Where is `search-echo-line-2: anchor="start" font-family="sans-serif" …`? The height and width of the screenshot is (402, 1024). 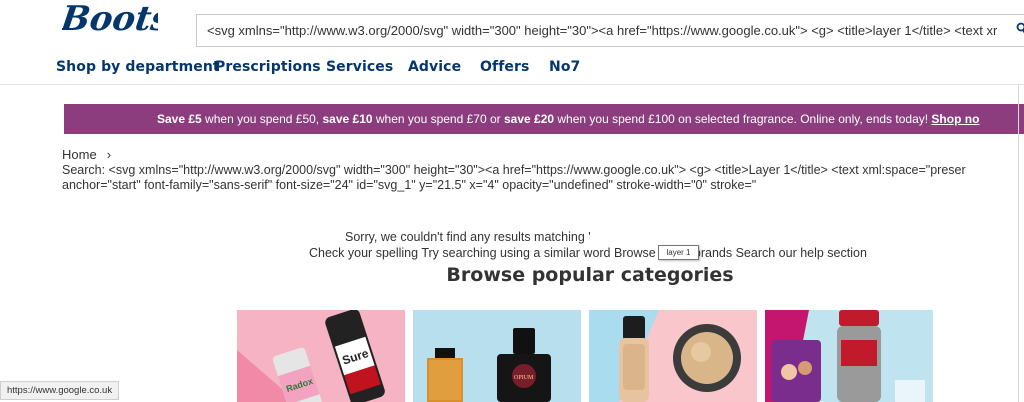
search-echo-line-2: anchor="start" font-family="sans-serif" … is located at coordinates (409, 185).